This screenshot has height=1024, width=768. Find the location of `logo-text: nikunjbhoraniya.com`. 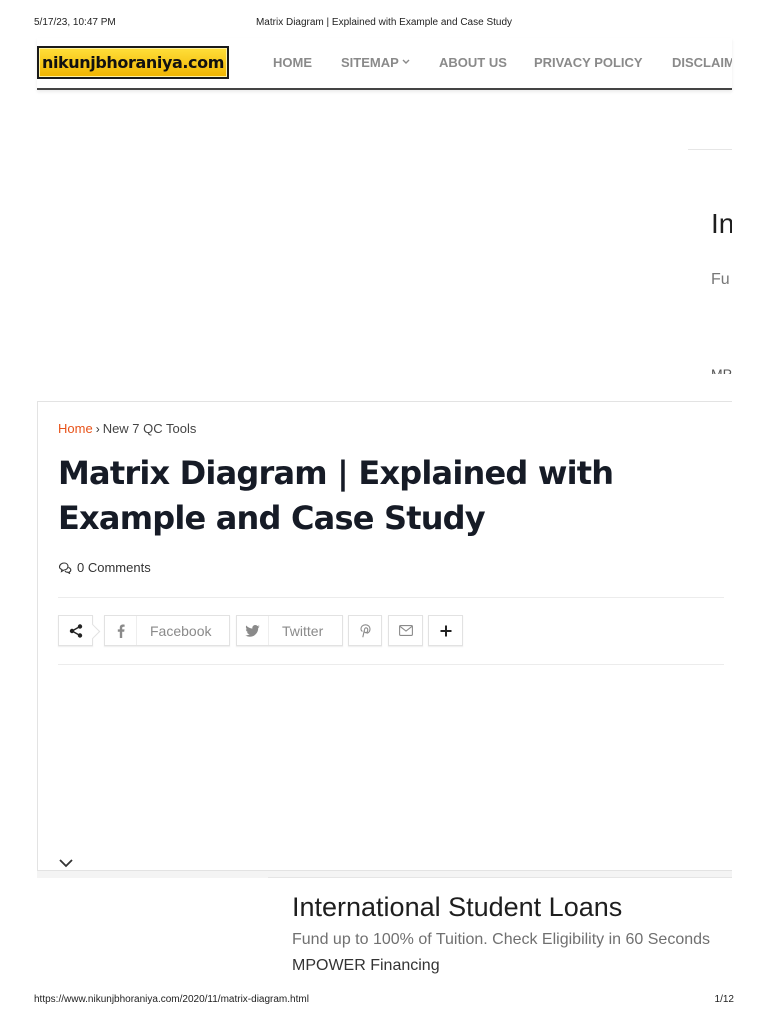

logo-text: nikunjbhoraniya.com is located at coordinates (133, 62).